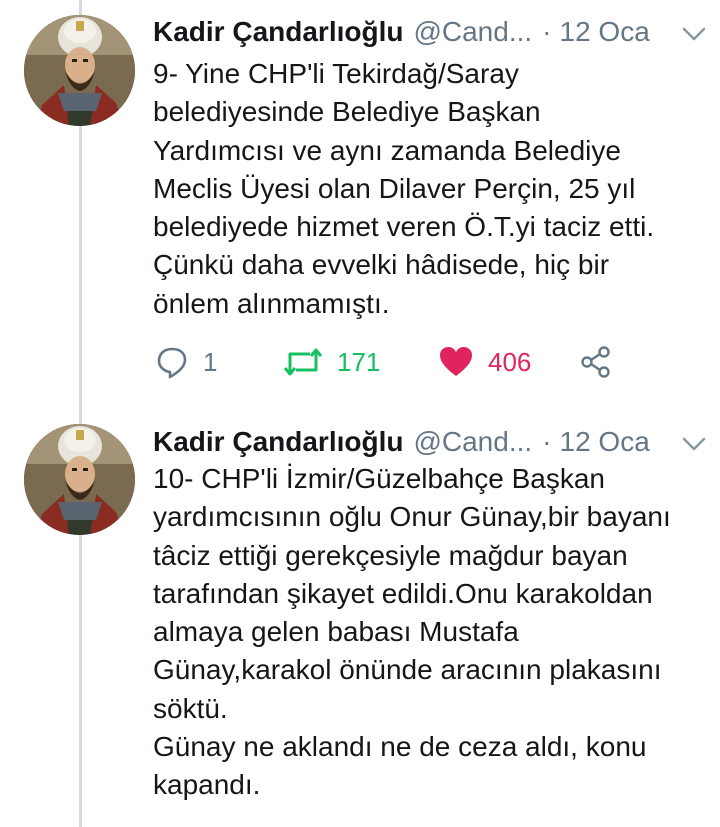 The image size is (720, 827). Describe the element at coordinates (395, 362) in the screenshot. I see `tweet-actions: 1 171 406` at that location.